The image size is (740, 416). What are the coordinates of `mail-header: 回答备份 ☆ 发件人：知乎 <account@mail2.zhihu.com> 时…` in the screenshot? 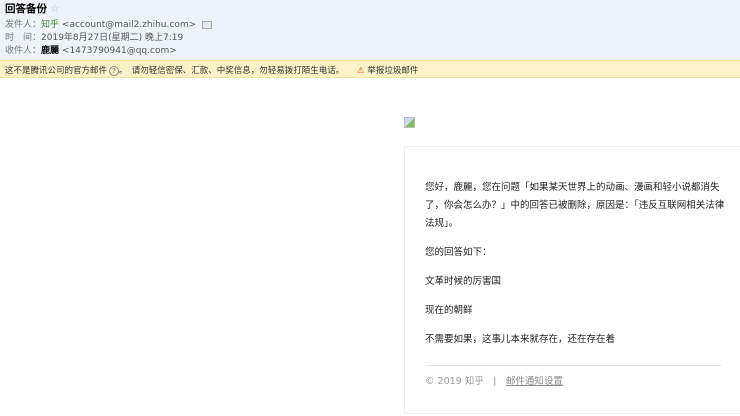 It's located at (370, 30).